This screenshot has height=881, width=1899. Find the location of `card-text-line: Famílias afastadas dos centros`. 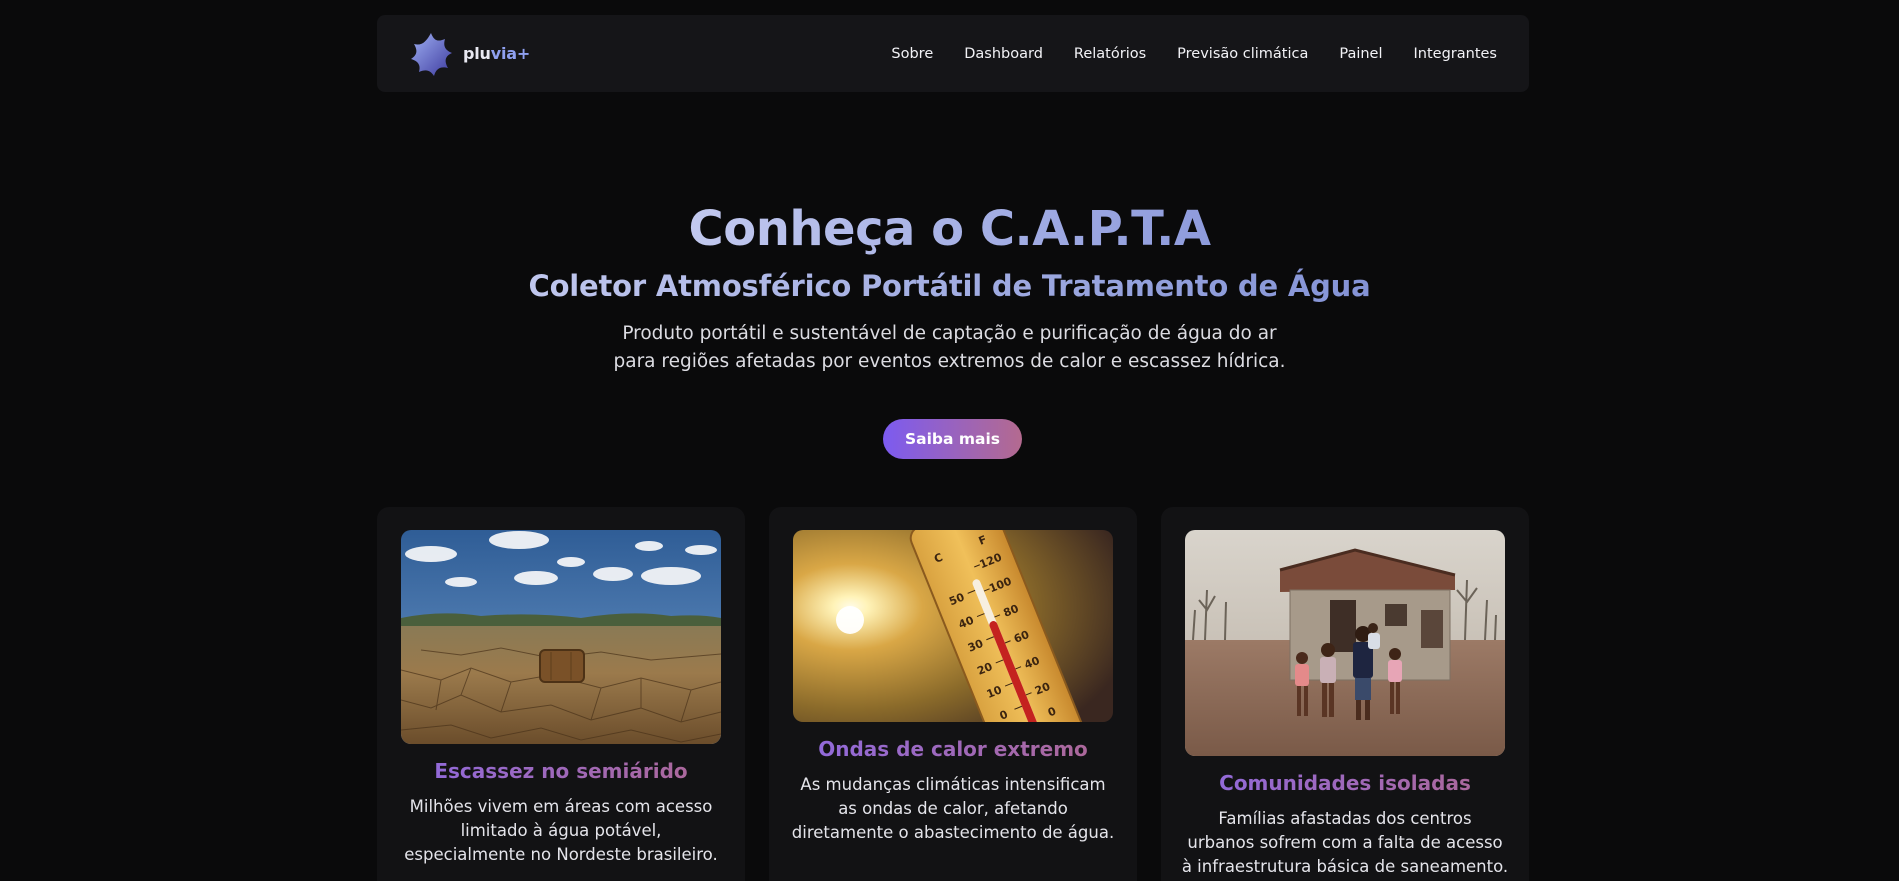

card-text-line: Famílias afastadas dos centros is located at coordinates (1345, 818).